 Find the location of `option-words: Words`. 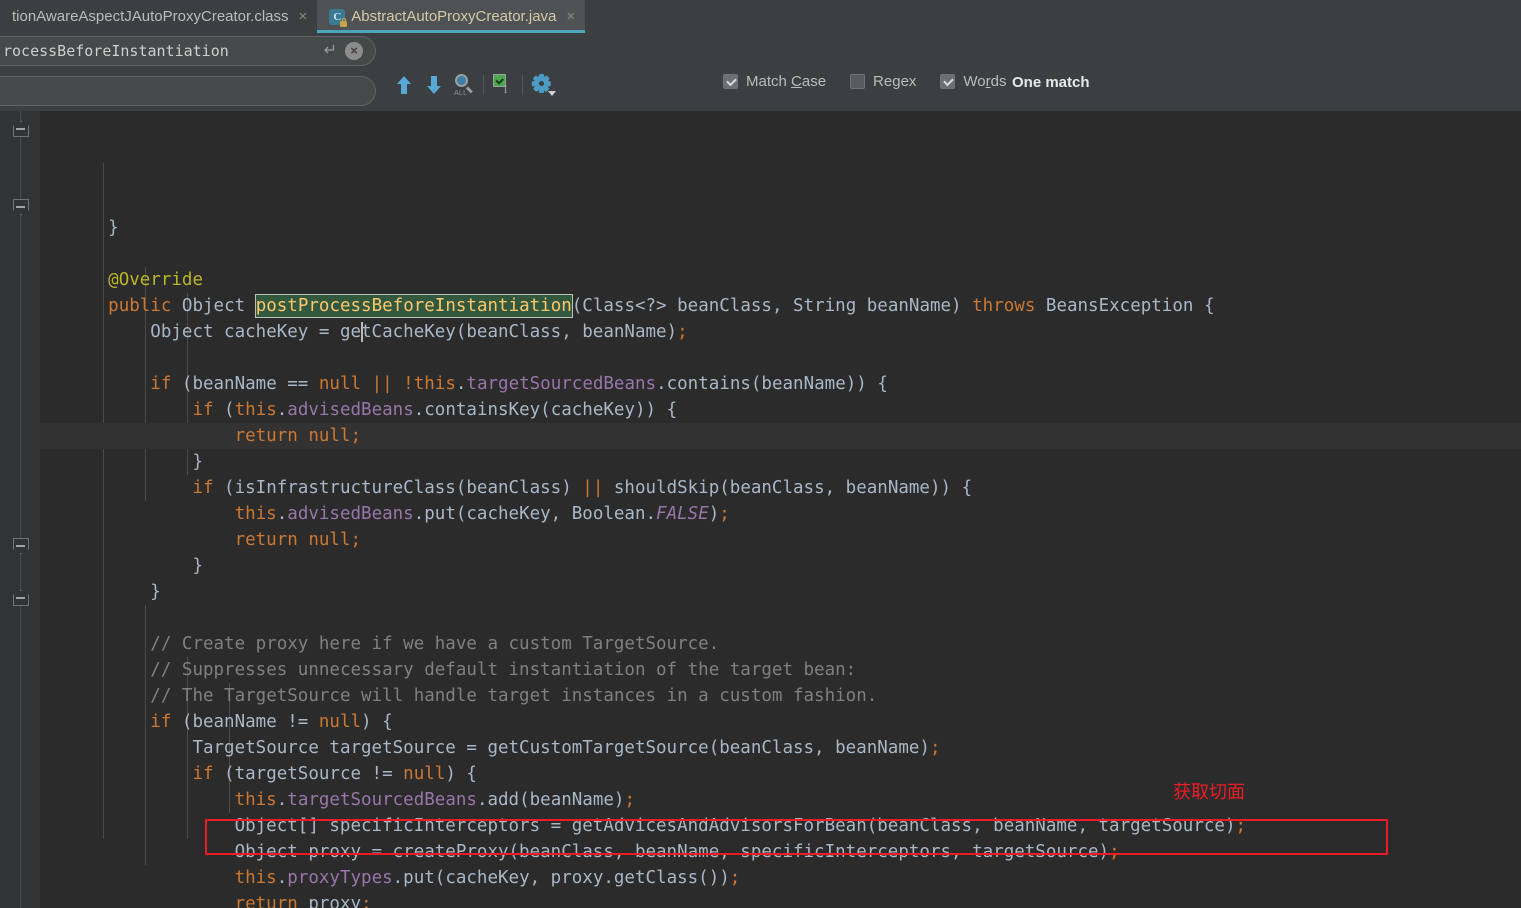

option-words: Words is located at coordinates (973, 81).